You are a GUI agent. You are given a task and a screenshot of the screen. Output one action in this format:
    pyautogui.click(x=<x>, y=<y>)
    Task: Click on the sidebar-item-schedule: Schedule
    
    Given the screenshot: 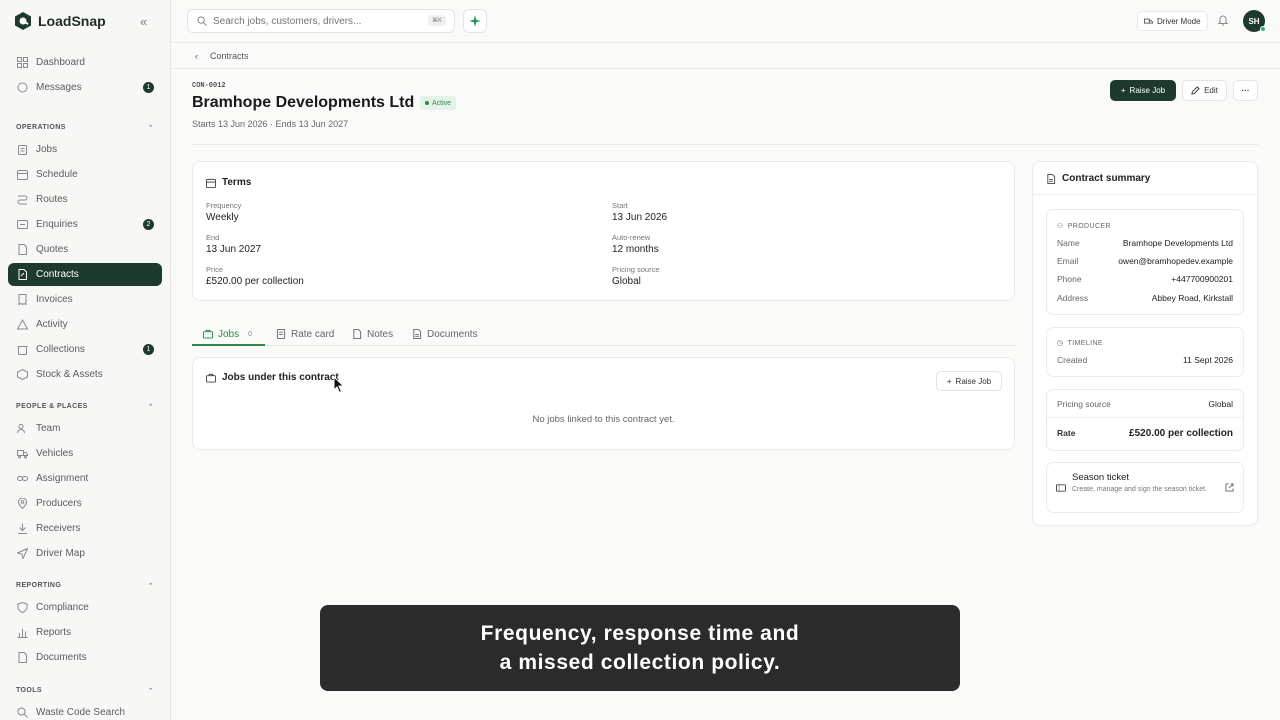 What is the action you would take?
    pyautogui.click(x=85, y=174)
    